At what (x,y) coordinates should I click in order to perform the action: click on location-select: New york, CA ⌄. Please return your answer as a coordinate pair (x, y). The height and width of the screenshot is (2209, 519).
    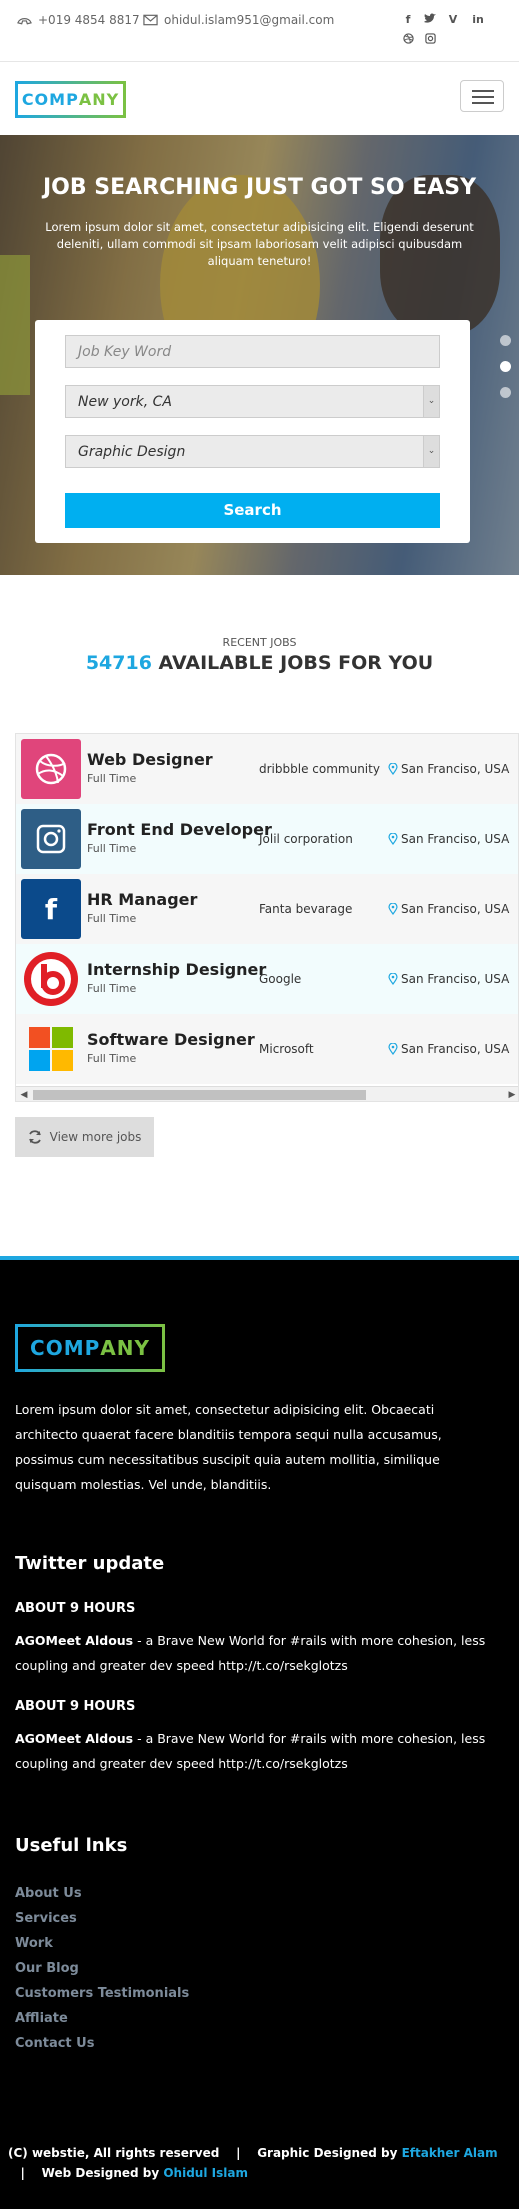
    Looking at the image, I should click on (252, 401).